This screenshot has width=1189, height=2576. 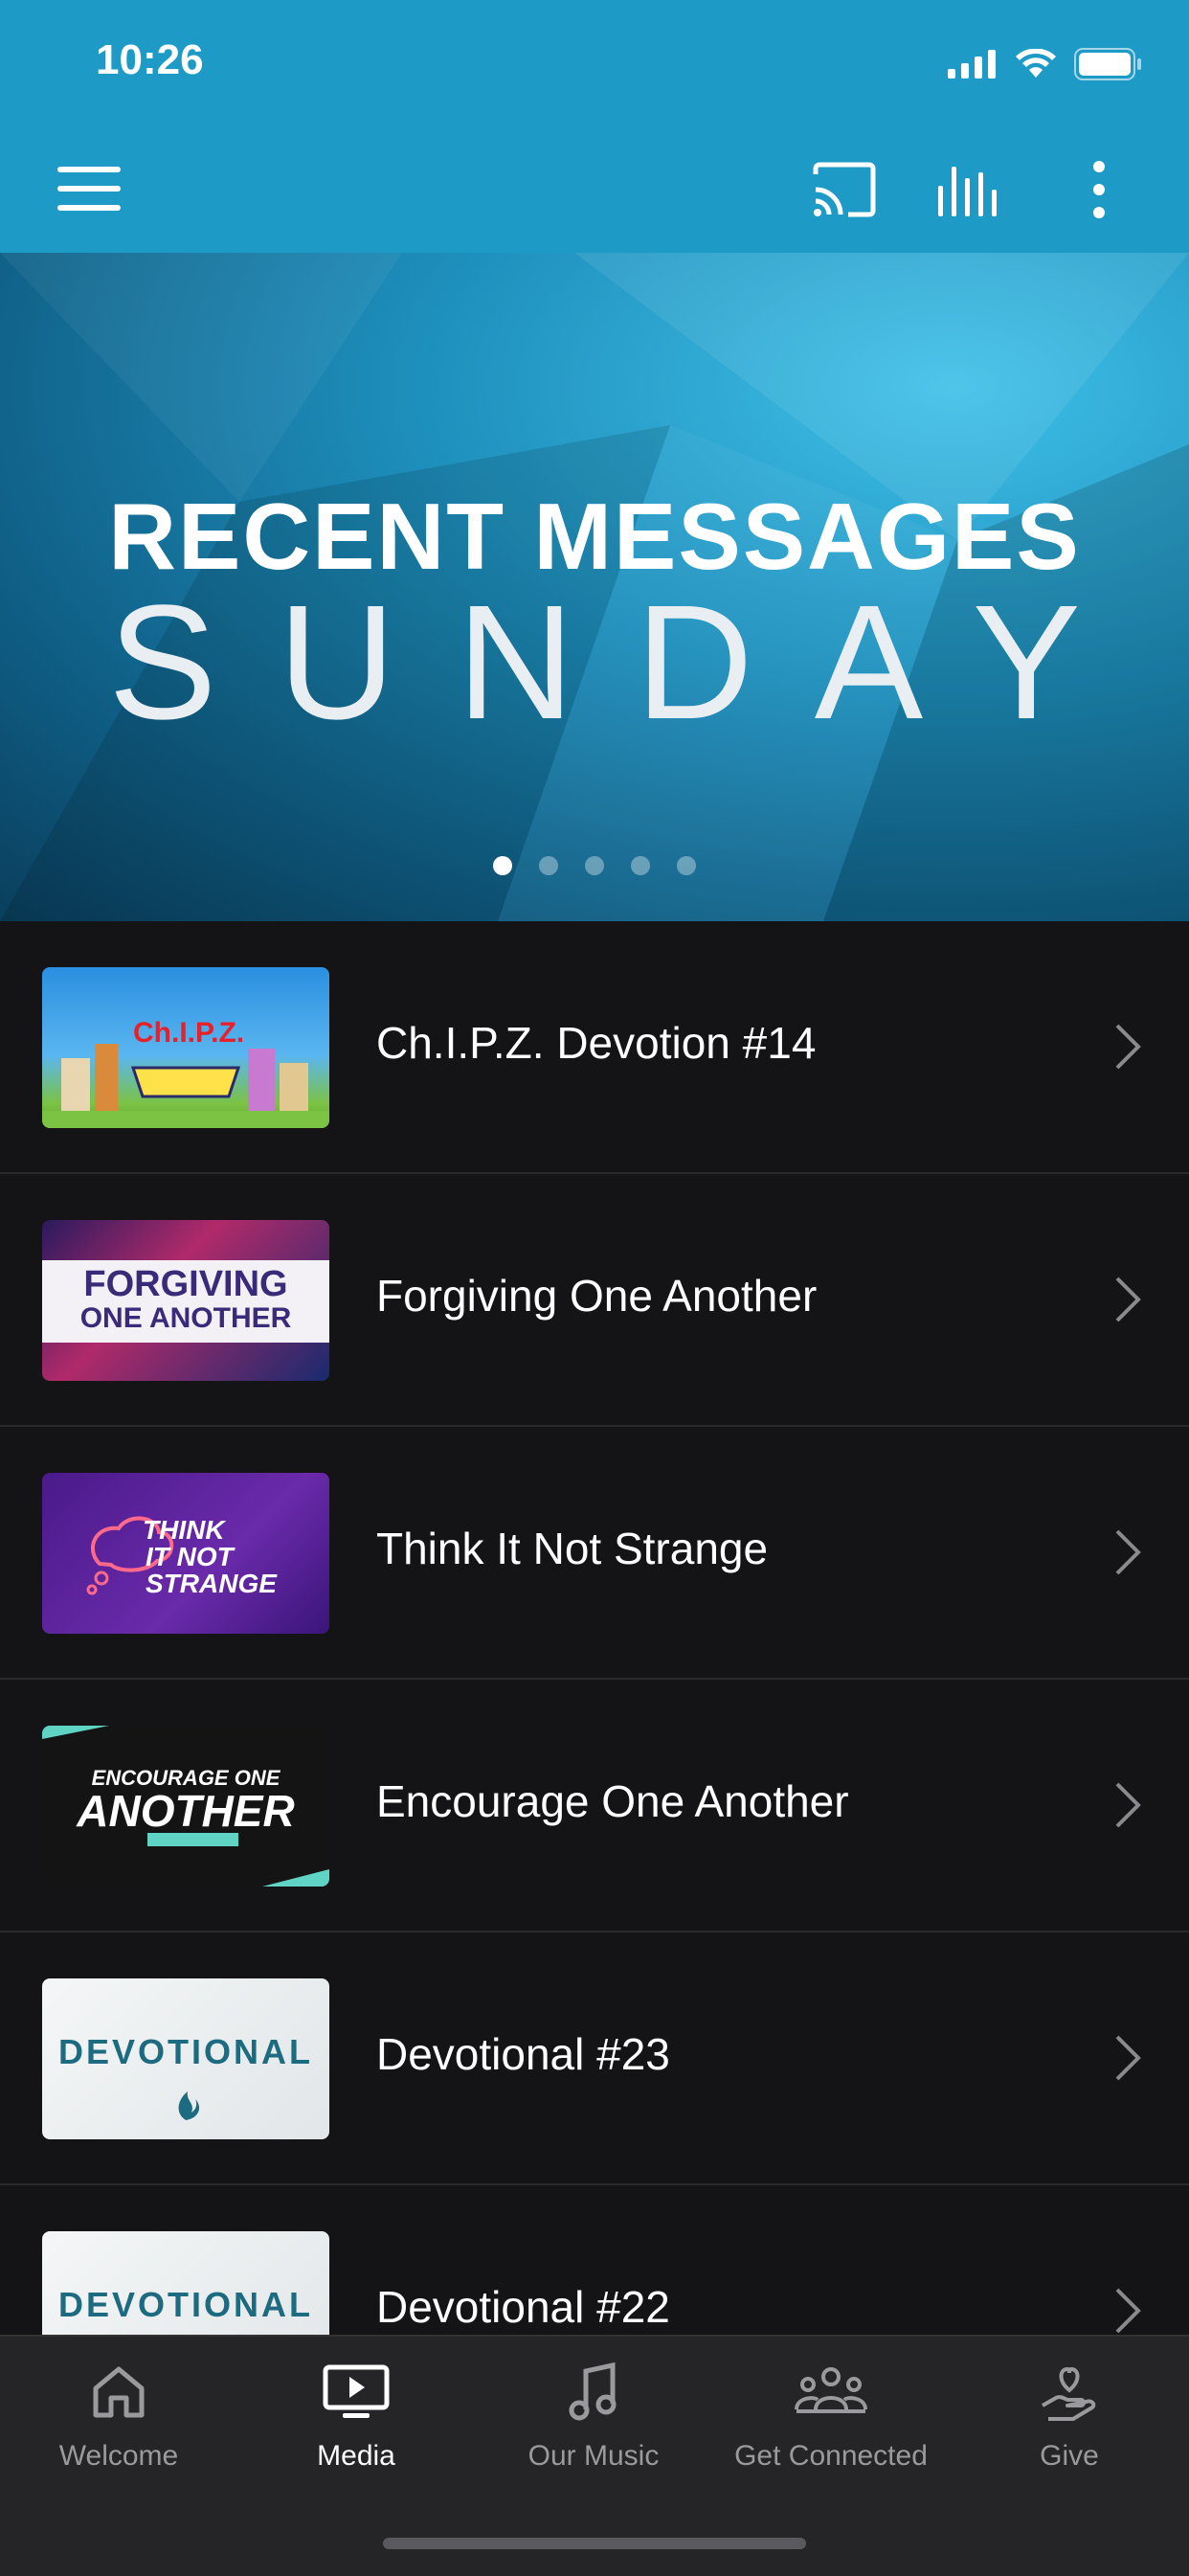 What do you see at coordinates (1069, 2456) in the screenshot?
I see `tab-label: Give` at bounding box center [1069, 2456].